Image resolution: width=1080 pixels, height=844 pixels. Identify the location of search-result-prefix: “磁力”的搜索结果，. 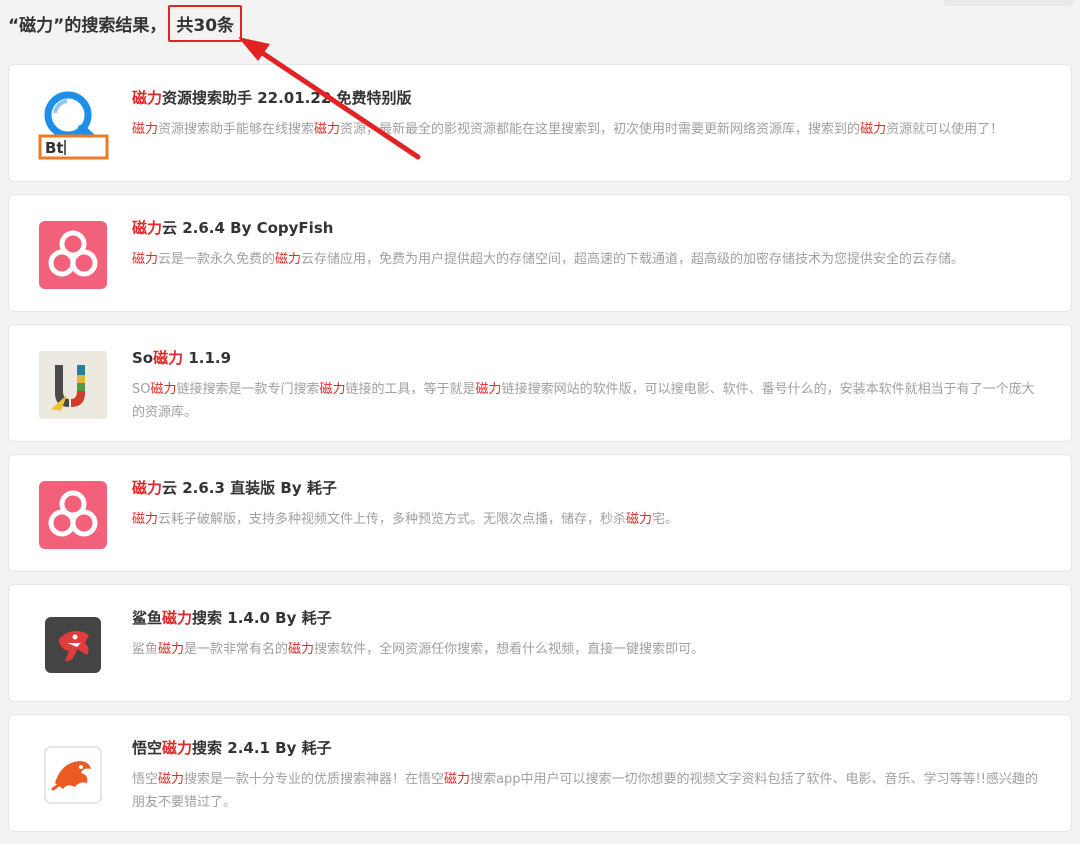
(87, 25).